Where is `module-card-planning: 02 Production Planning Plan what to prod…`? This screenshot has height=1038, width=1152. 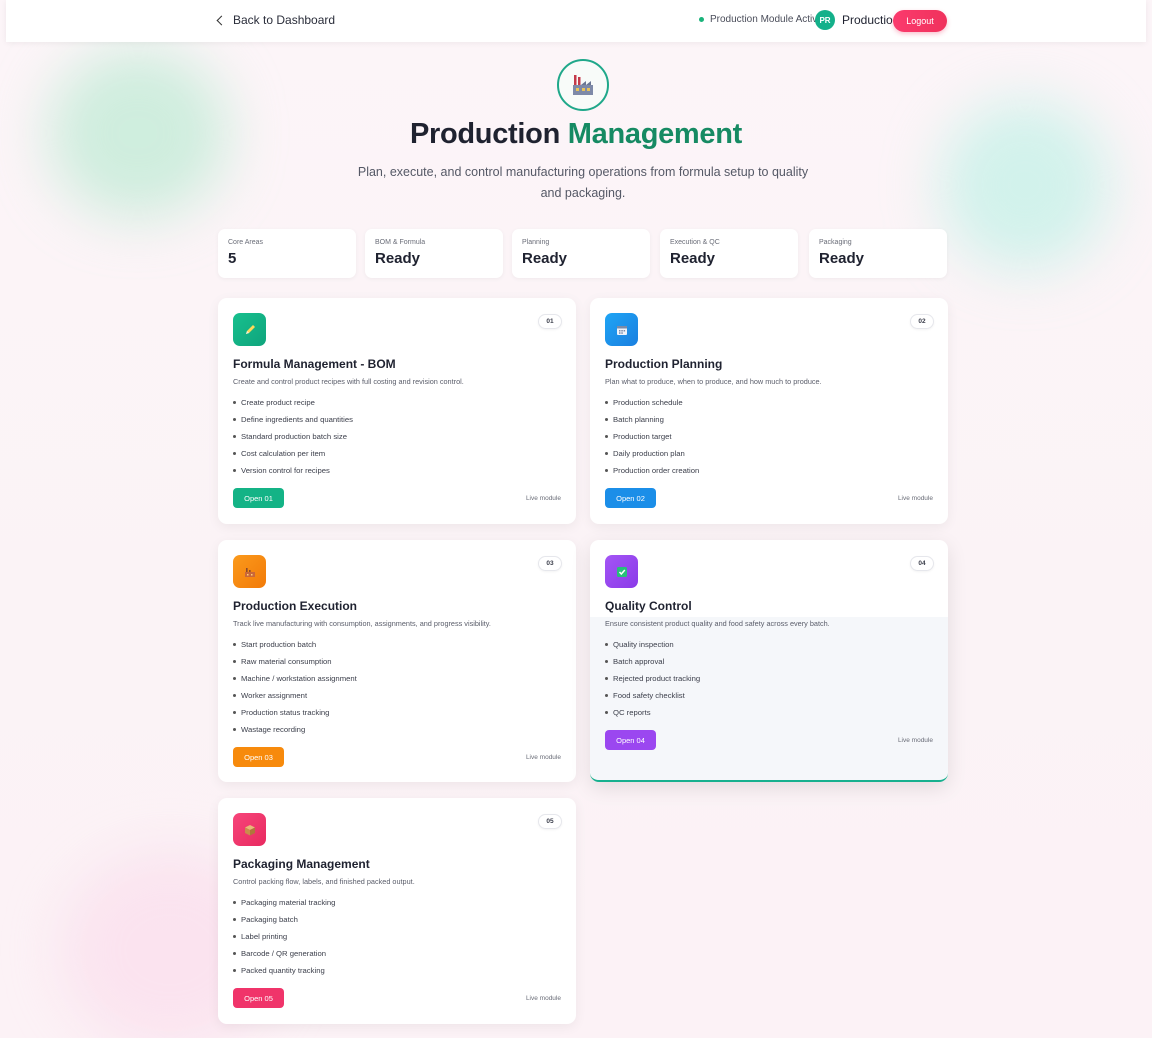
module-card-planning: 02 Production Planning Plan what to prod… is located at coordinates (769, 411).